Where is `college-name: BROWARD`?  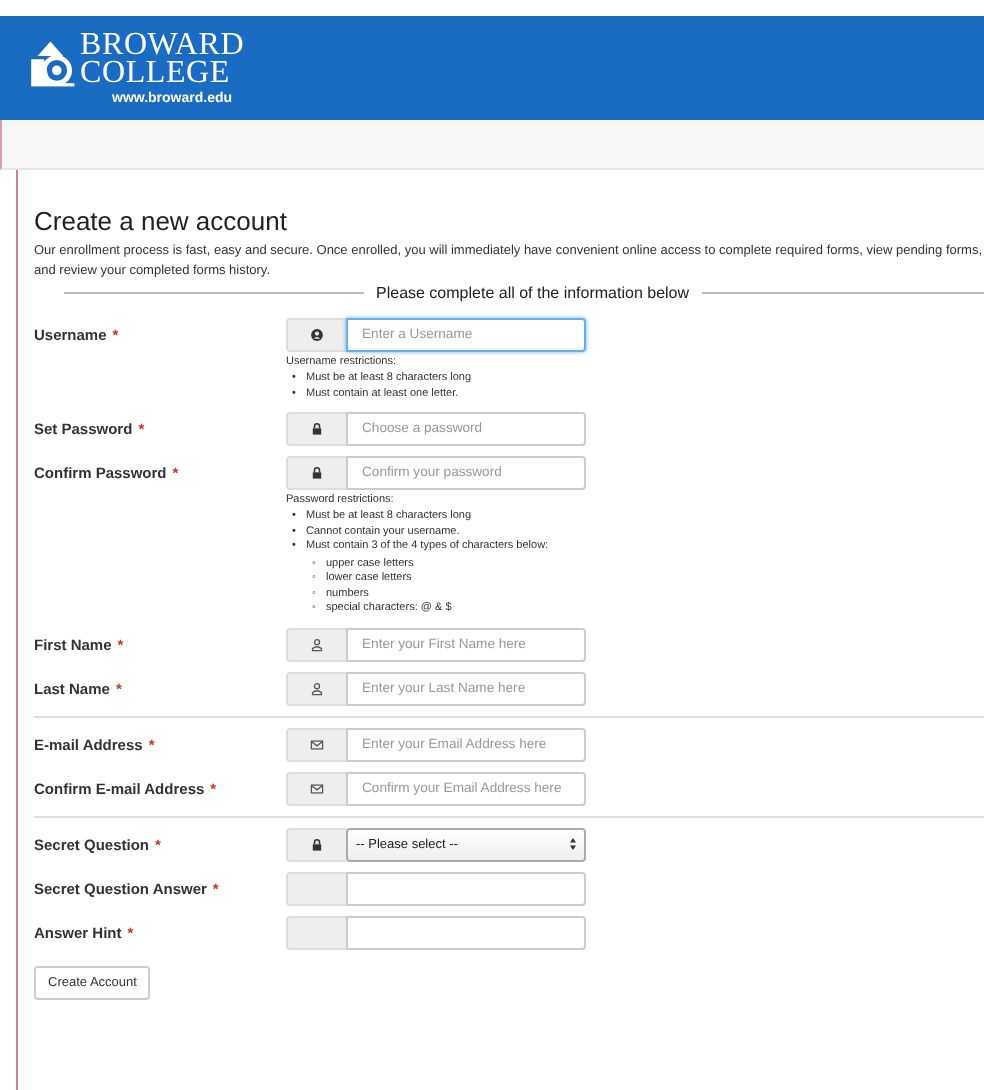
college-name: BROWARD is located at coordinates (162, 45).